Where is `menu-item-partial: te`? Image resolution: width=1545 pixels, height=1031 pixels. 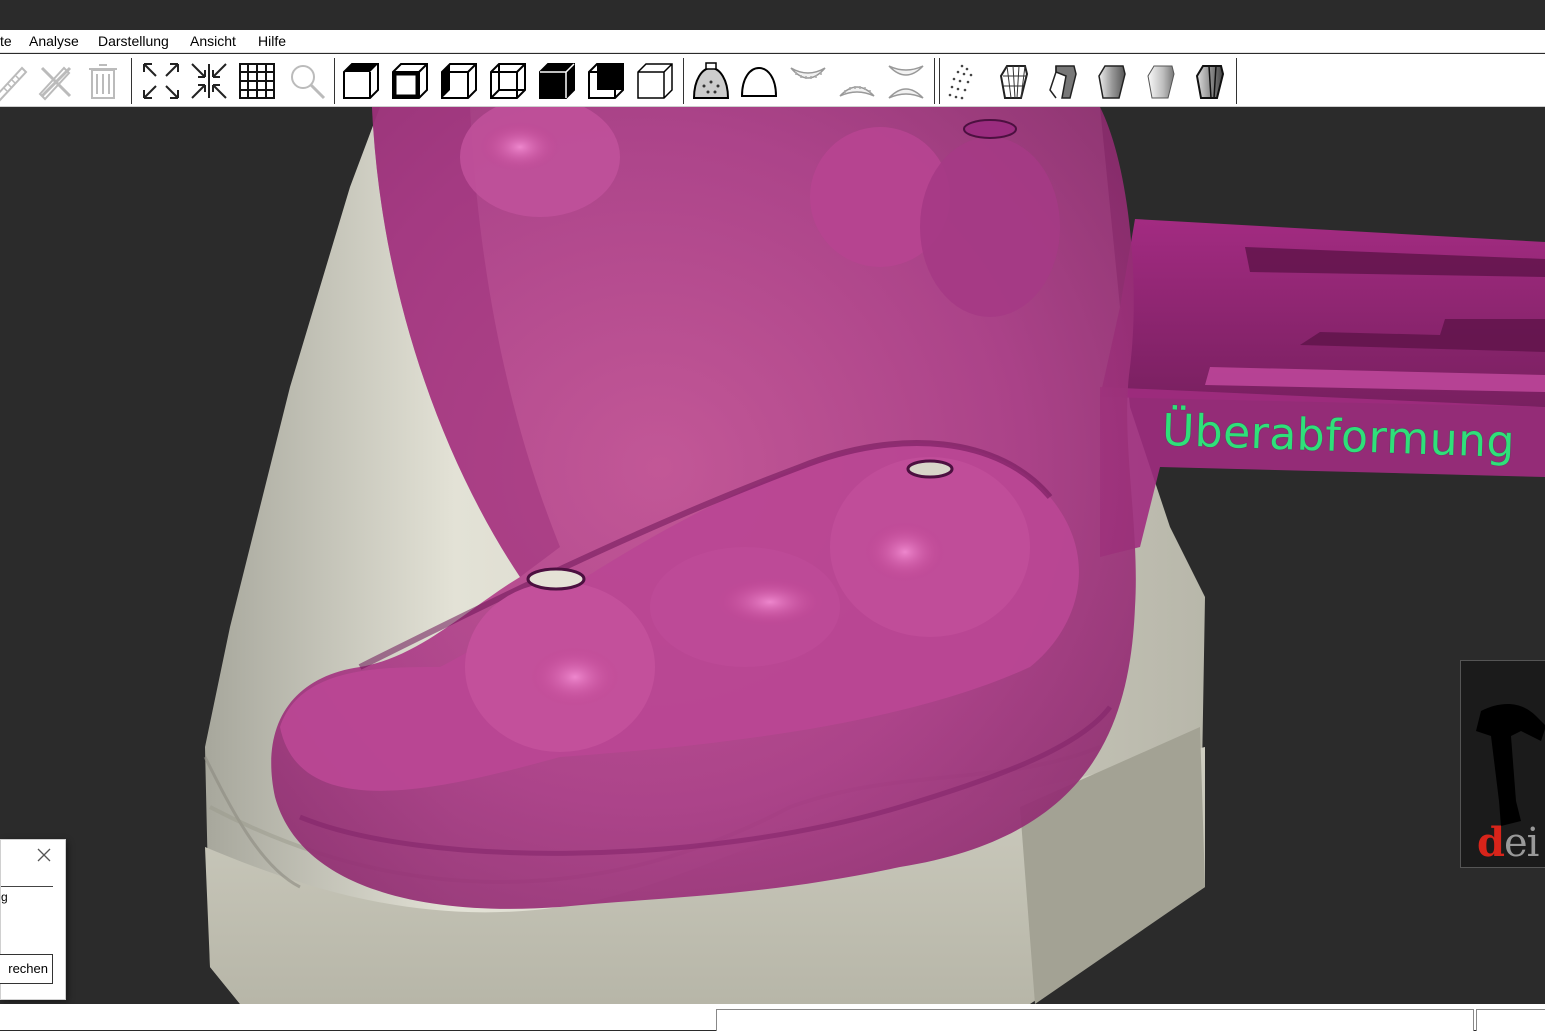 menu-item-partial: te is located at coordinates (6, 41).